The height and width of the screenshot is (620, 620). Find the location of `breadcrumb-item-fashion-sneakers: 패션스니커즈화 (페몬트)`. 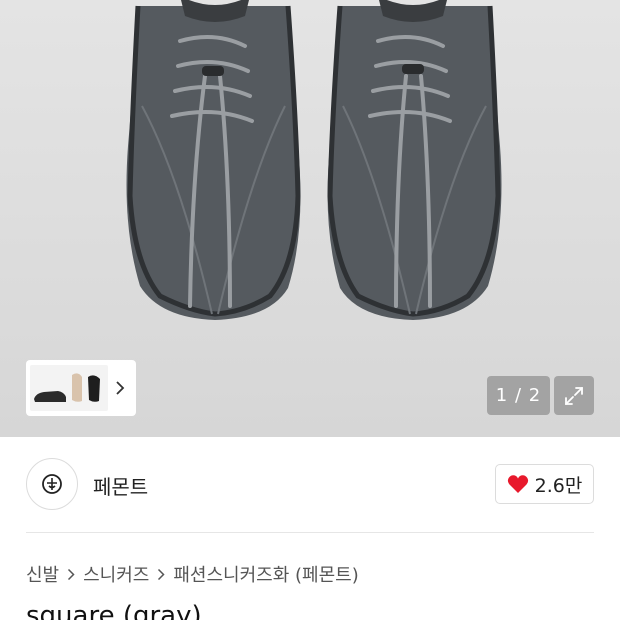

breadcrumb-item-fashion-sneakers: 패션스니커즈화 (페몬트) is located at coordinates (265, 574).